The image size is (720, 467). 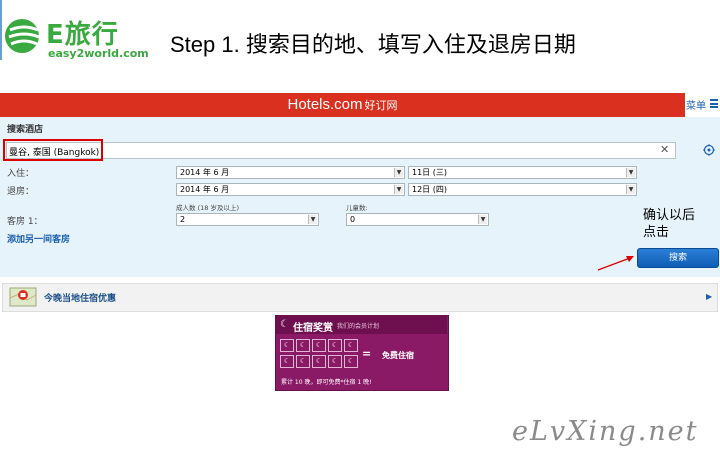 What do you see at coordinates (429, 172) in the screenshot?
I see `checkin-day-value: 11日 (三)` at bounding box center [429, 172].